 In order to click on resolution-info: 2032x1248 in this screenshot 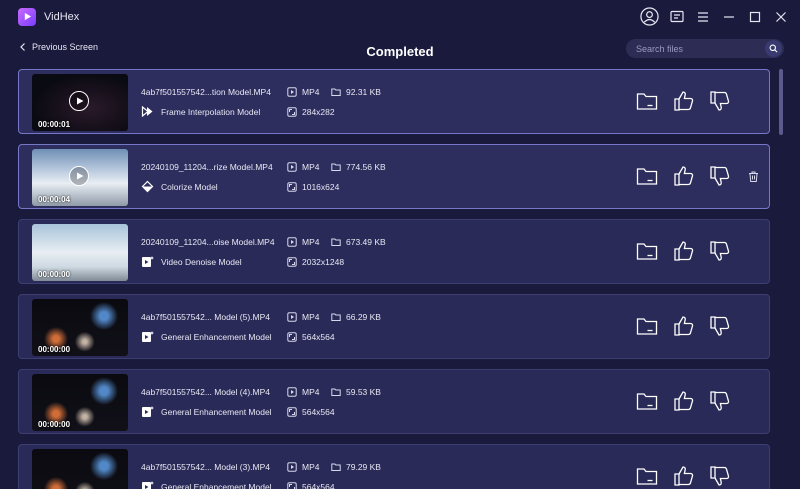, I will do `click(315, 262)`.